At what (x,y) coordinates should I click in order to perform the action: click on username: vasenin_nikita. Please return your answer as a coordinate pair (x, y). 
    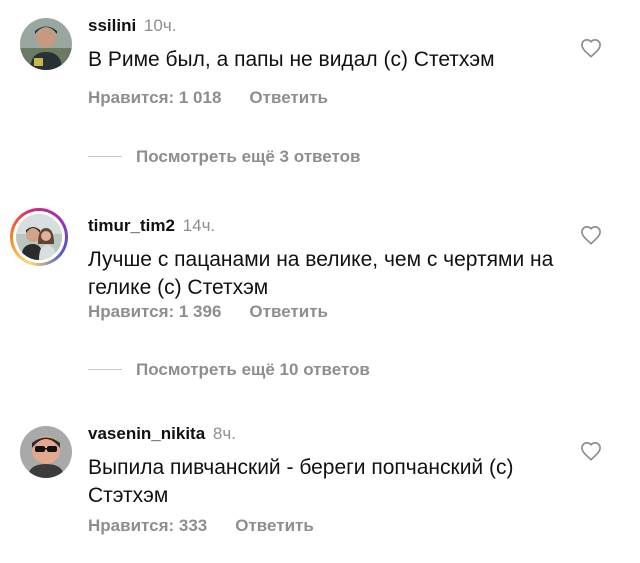
    Looking at the image, I should click on (146, 433).